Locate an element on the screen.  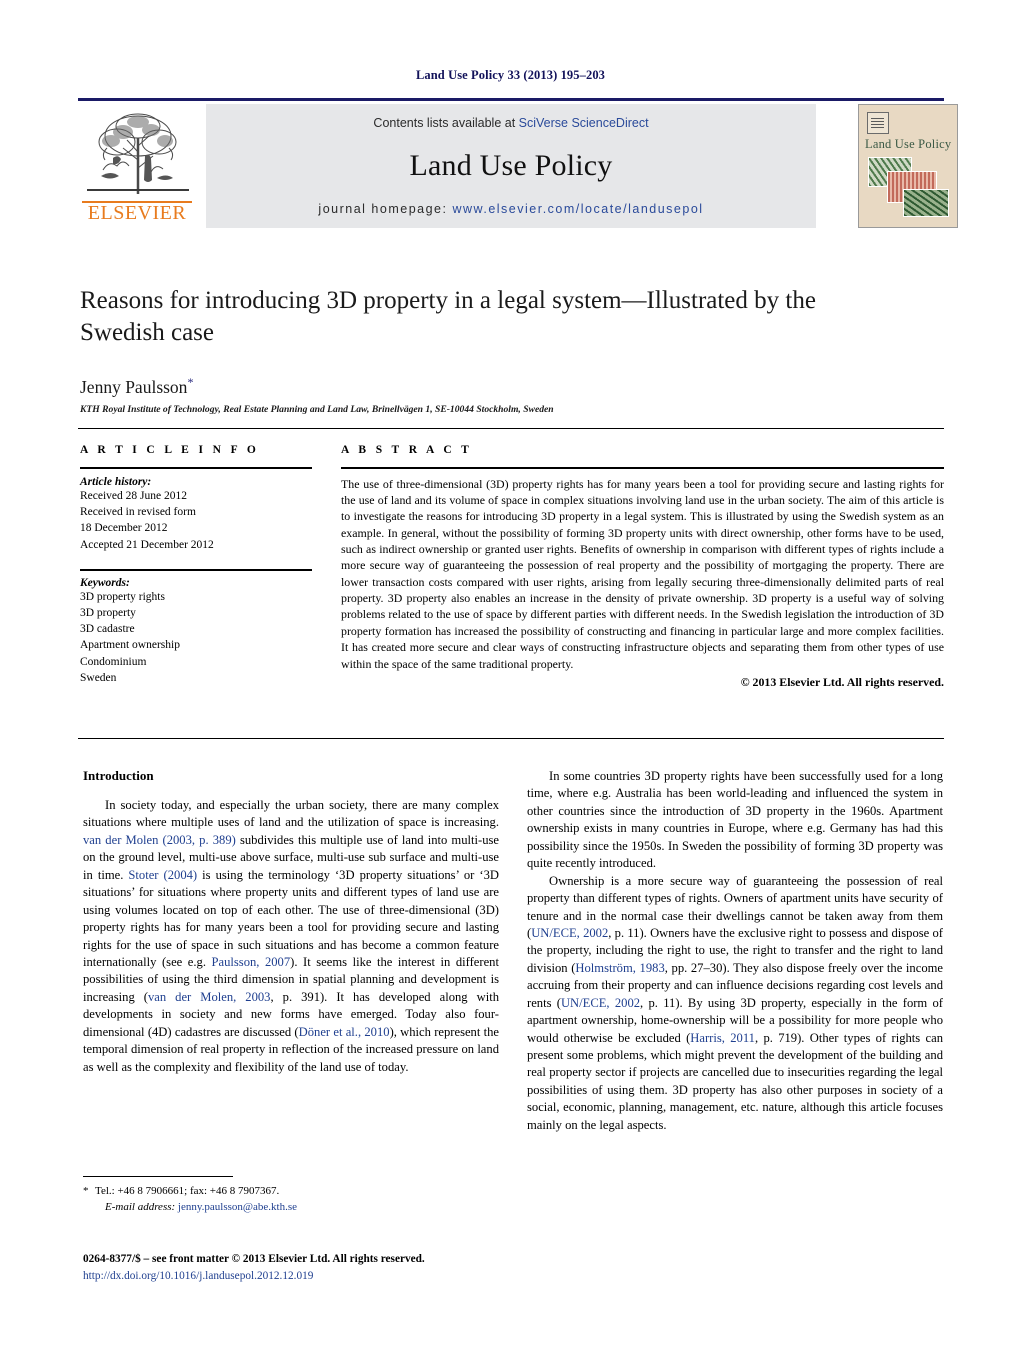
journal-title: Land Use Policy is located at coordinates (511, 165).